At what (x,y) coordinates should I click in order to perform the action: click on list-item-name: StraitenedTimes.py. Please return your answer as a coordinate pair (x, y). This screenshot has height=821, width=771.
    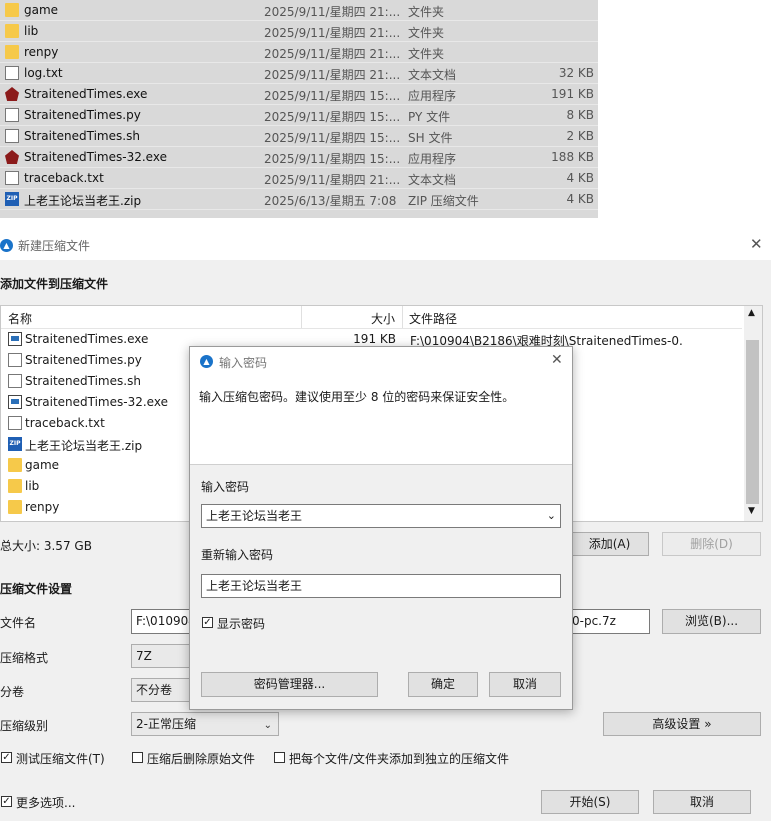
    Looking at the image, I should click on (83, 360).